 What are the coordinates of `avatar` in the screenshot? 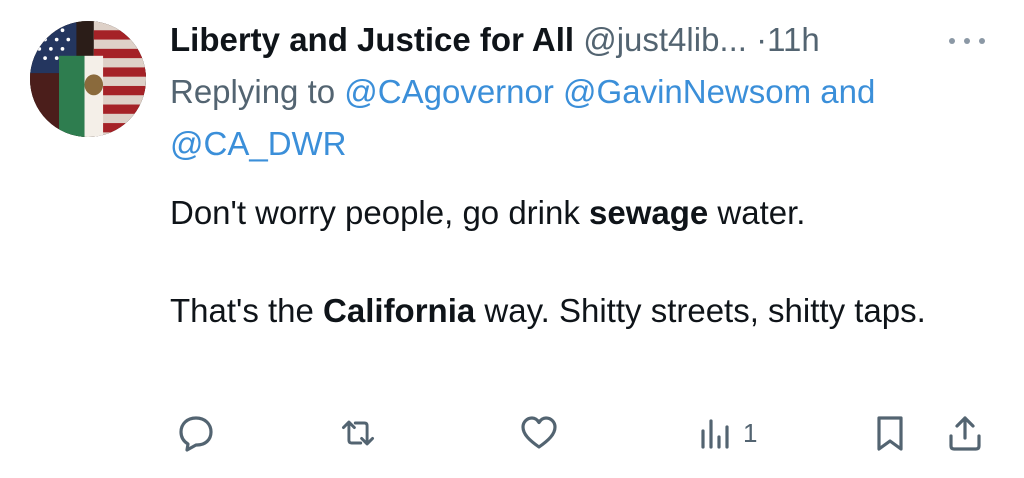 It's located at (88, 79).